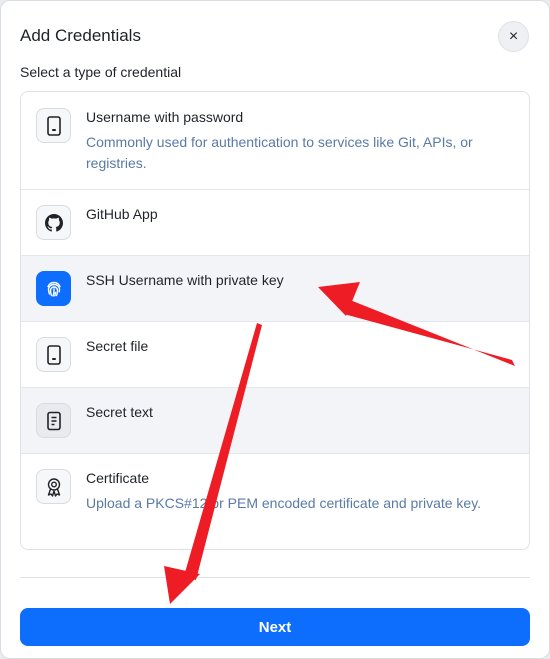 This screenshot has height=659, width=550. What do you see at coordinates (53, 288) in the screenshot?
I see `fingerprint-icon` at bounding box center [53, 288].